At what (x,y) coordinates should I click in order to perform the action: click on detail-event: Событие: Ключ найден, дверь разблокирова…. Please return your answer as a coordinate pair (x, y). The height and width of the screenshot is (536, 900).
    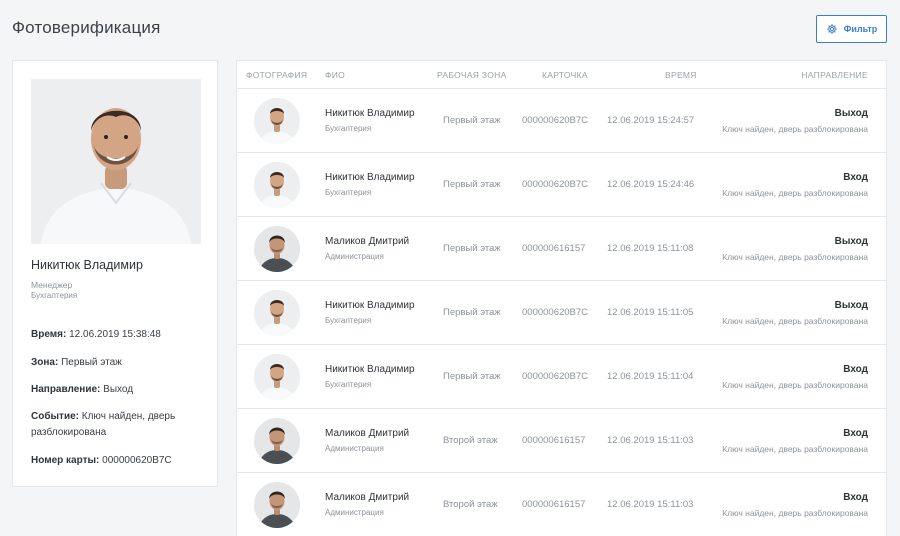
    Looking at the image, I should click on (118, 425).